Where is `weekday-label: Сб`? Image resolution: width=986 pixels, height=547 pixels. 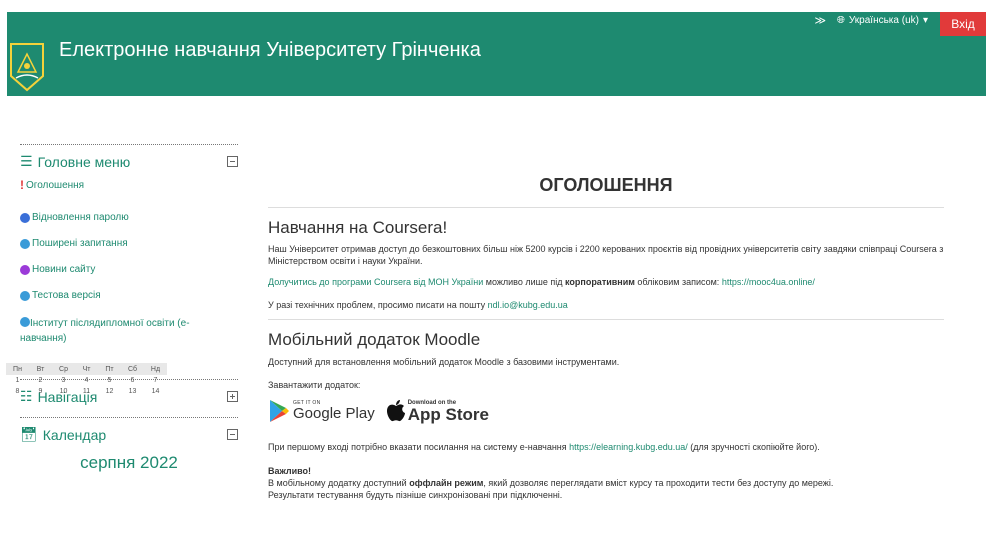 weekday-label: Сб is located at coordinates (132, 369).